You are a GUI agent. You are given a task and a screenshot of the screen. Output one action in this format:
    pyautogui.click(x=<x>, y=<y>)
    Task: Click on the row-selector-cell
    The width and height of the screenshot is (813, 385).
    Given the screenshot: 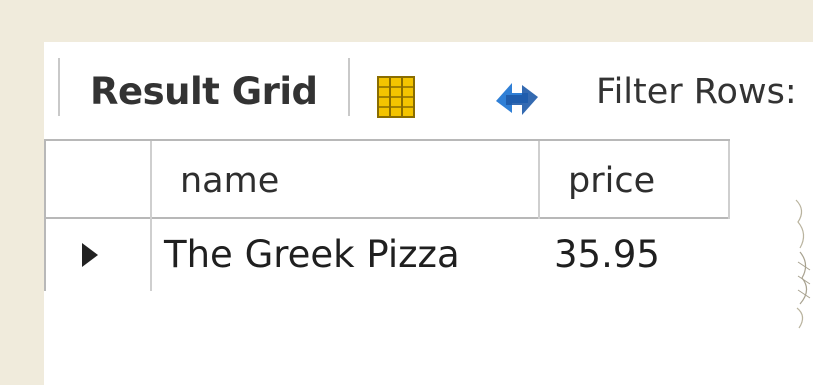 What is the action you would take?
    pyautogui.click(x=98, y=255)
    